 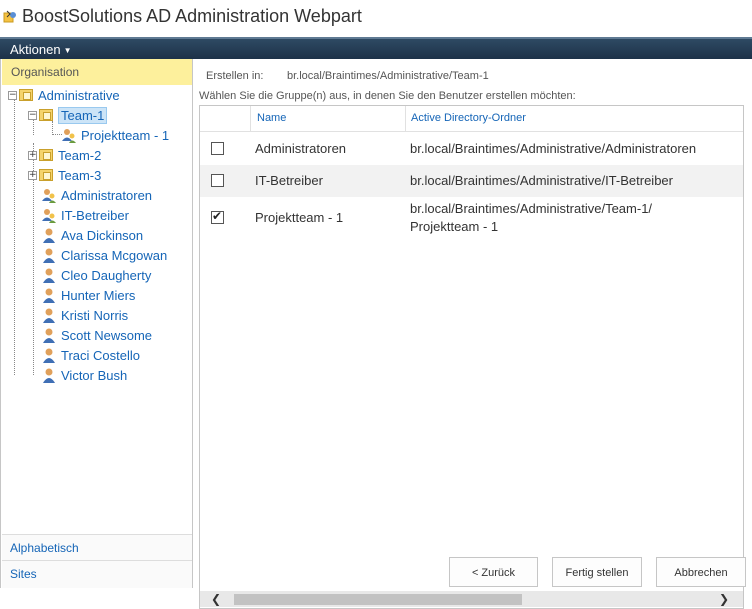 What do you see at coordinates (79, 95) in the screenshot?
I see `tree-item-label: Administrative` at bounding box center [79, 95].